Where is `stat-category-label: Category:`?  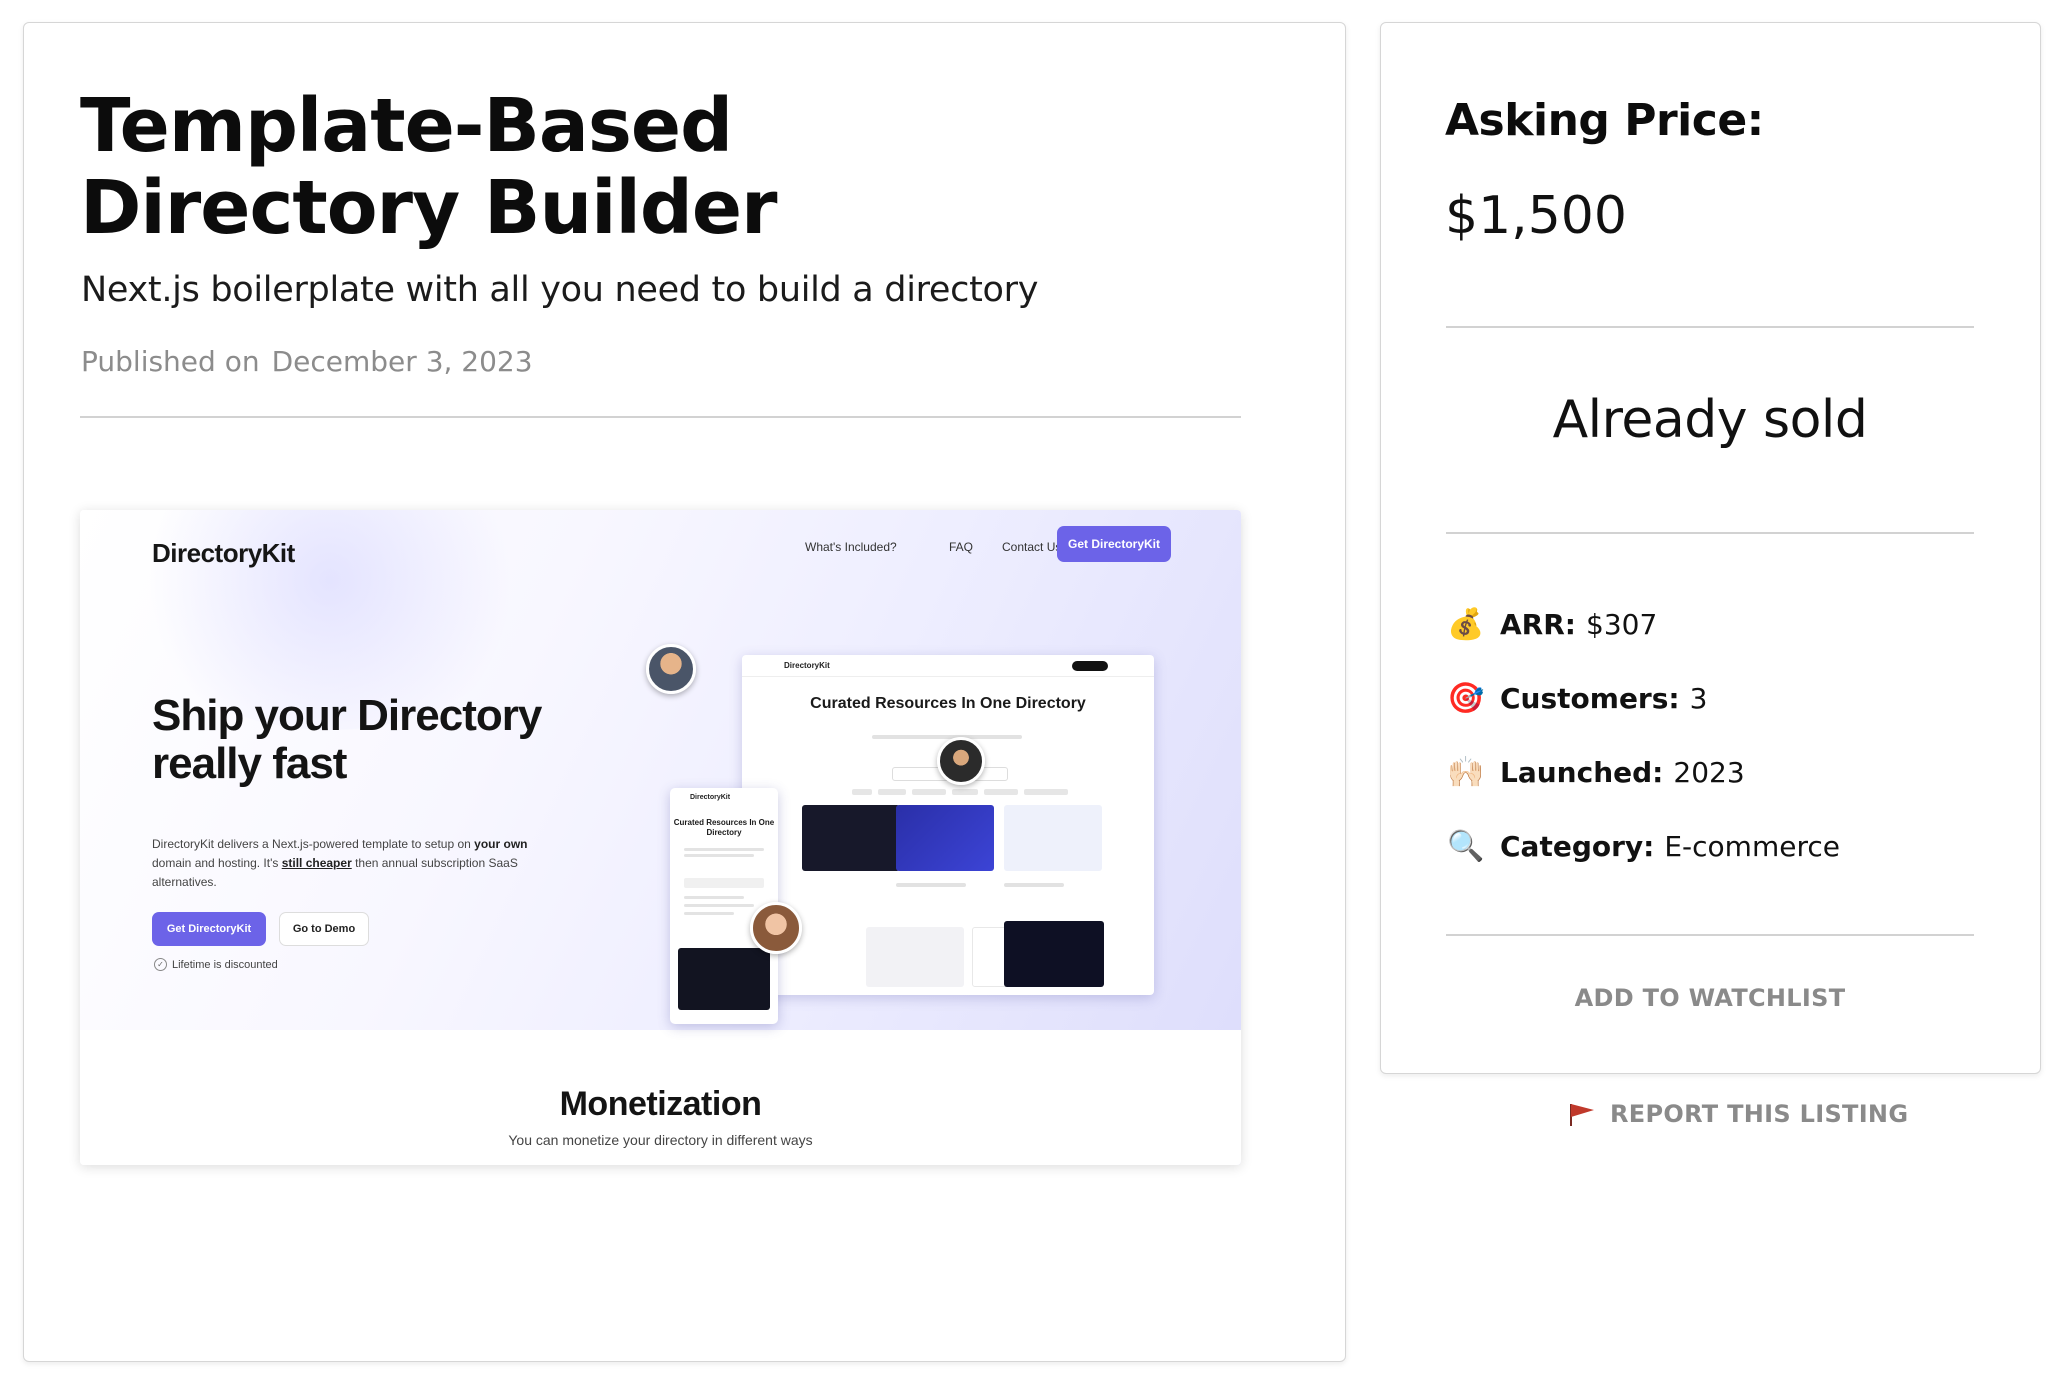 stat-category-label: Category: is located at coordinates (1577, 846).